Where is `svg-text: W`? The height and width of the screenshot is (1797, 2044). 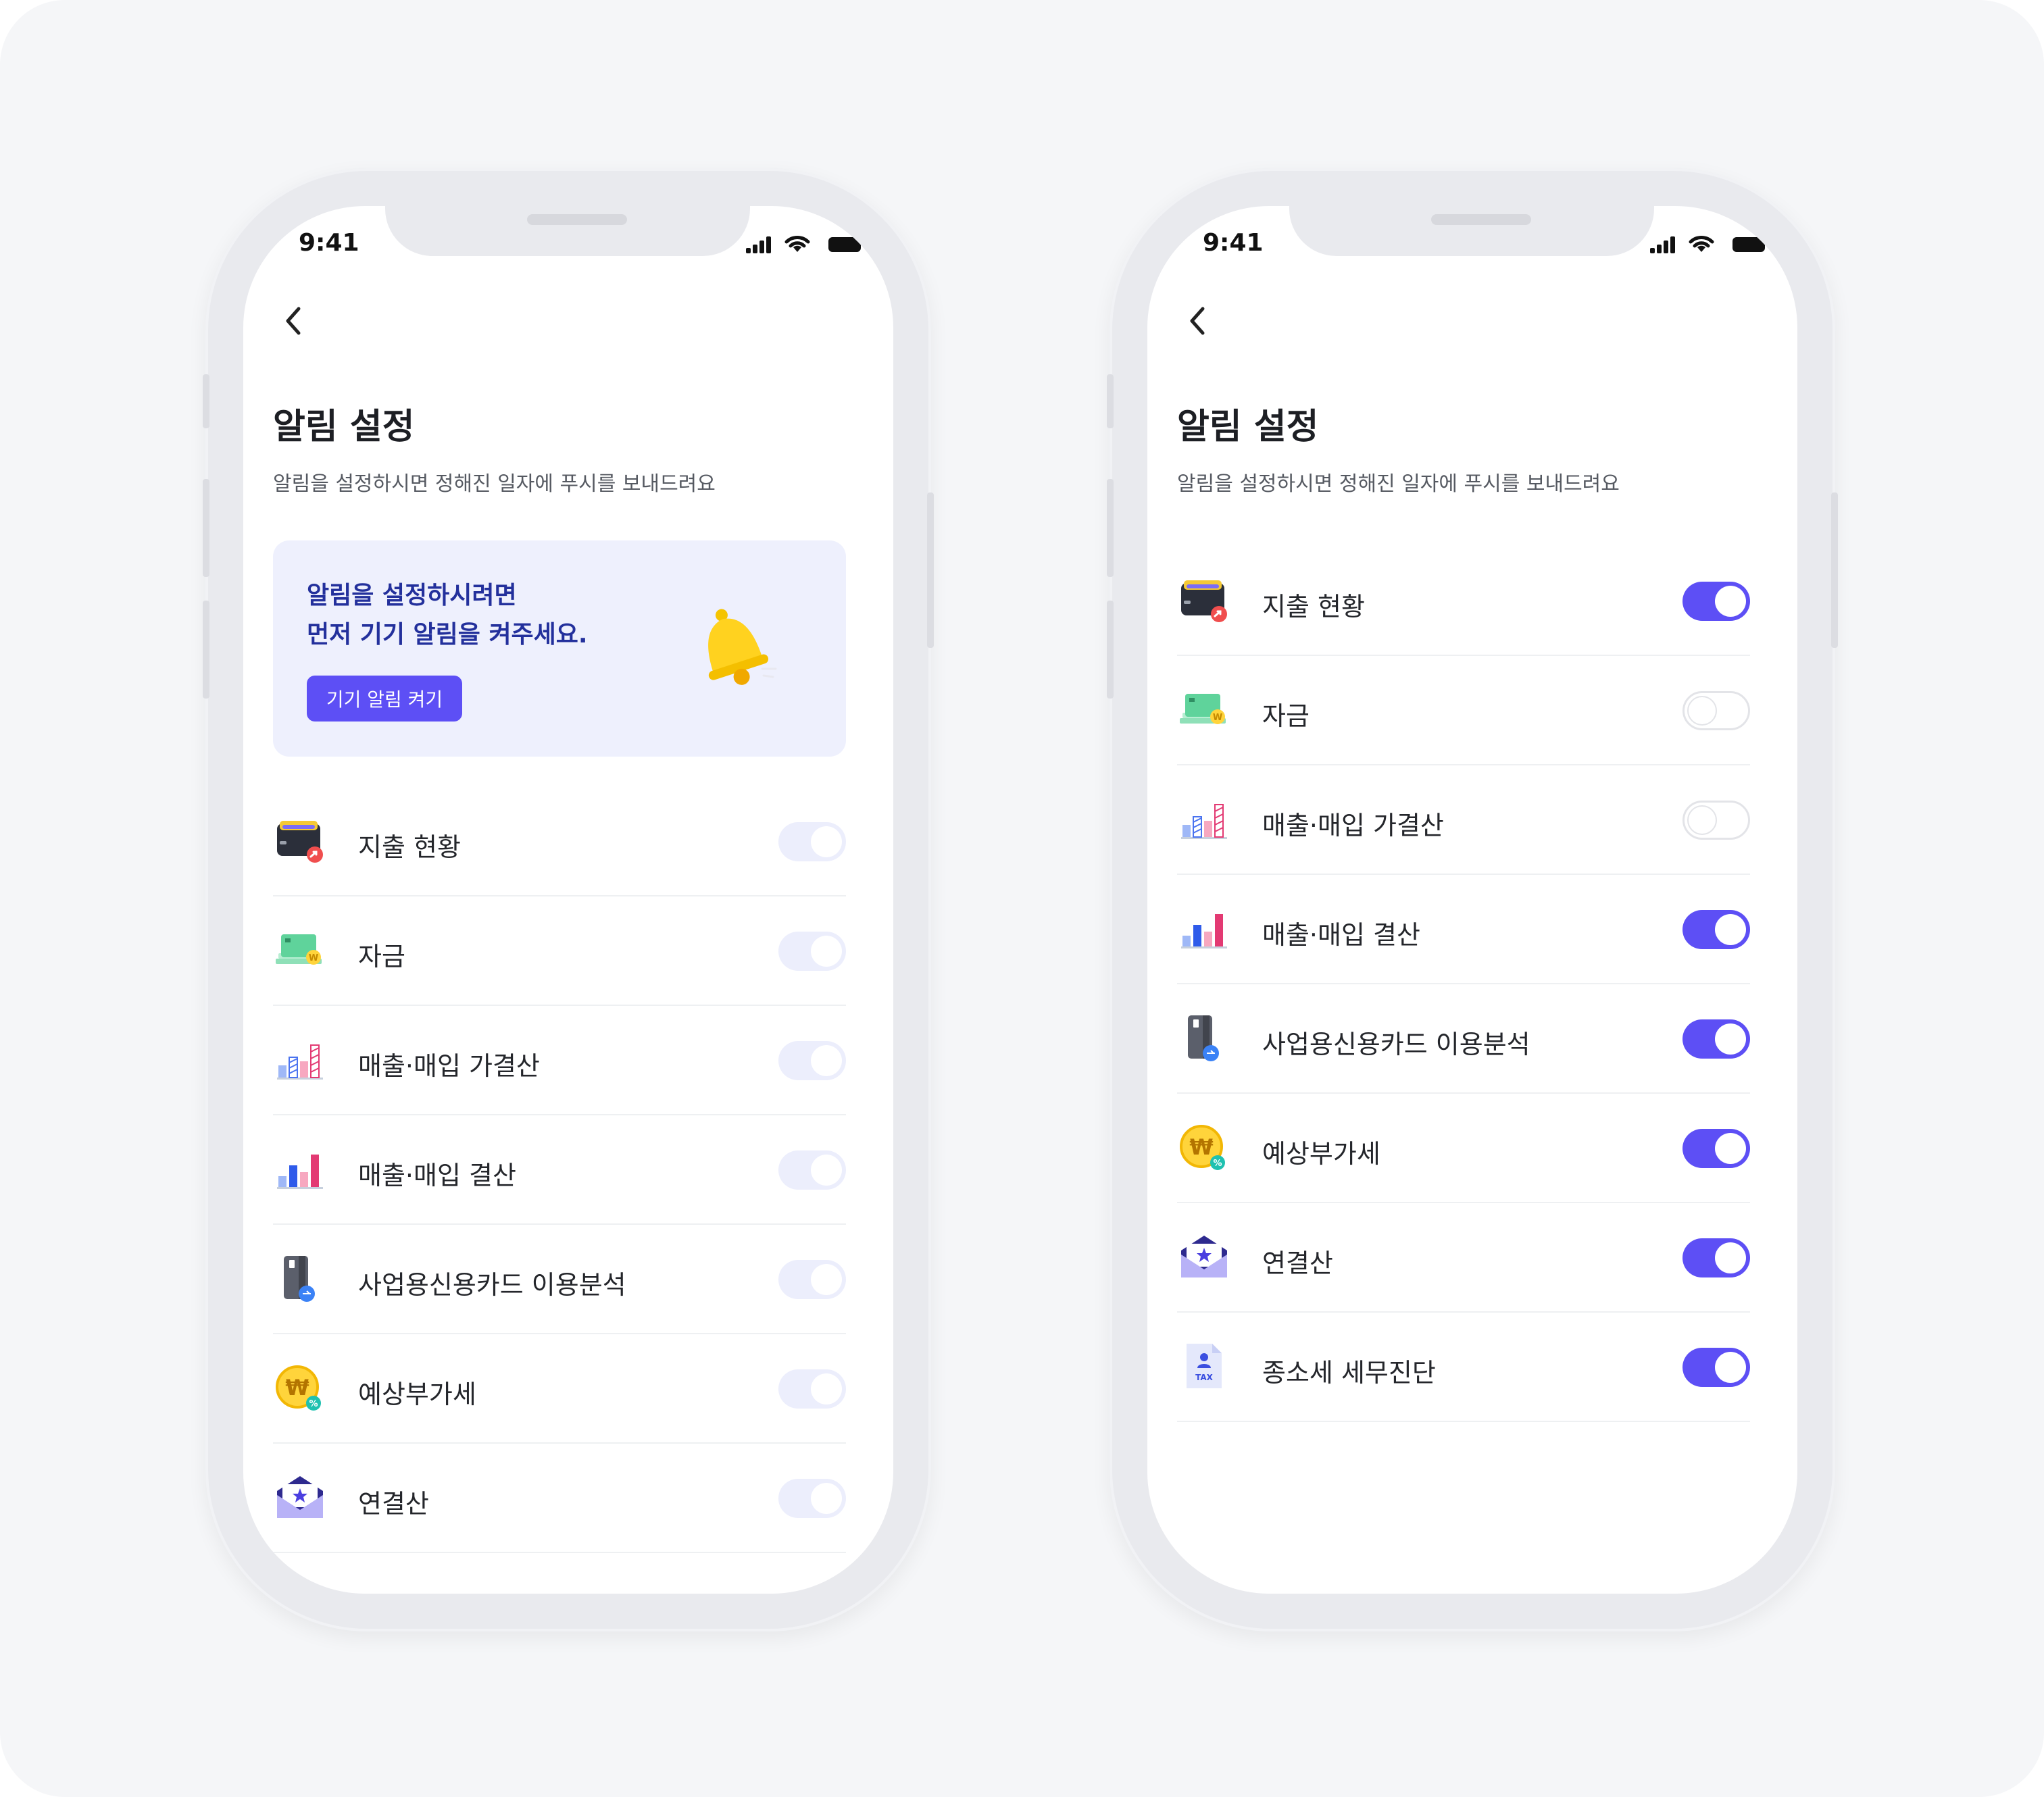
svg-text: W is located at coordinates (1217, 718).